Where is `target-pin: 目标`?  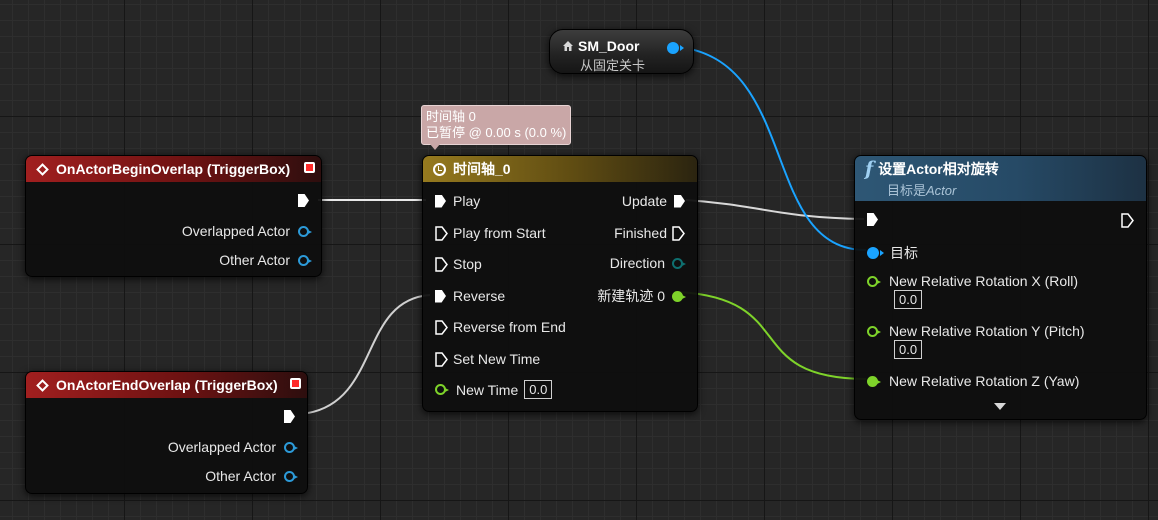 target-pin: 目标 is located at coordinates (892, 253).